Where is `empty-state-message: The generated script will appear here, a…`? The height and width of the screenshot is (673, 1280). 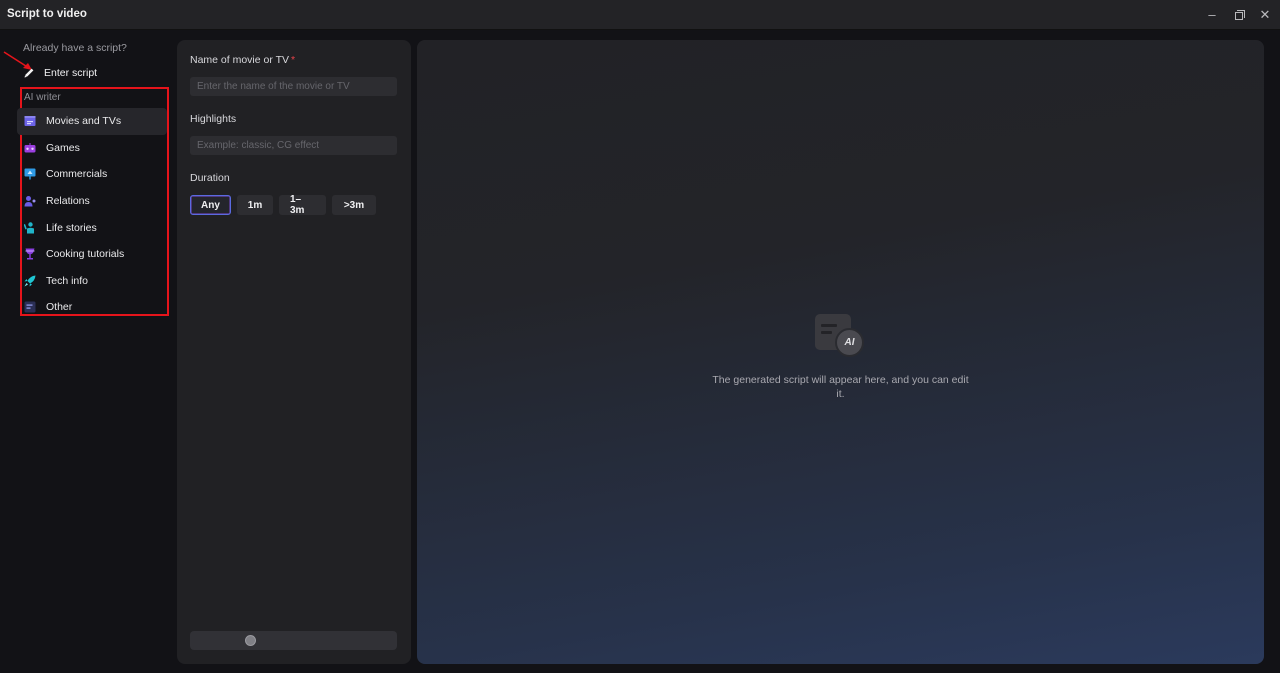
empty-state-message: The generated script will appear here, a… is located at coordinates (840, 387).